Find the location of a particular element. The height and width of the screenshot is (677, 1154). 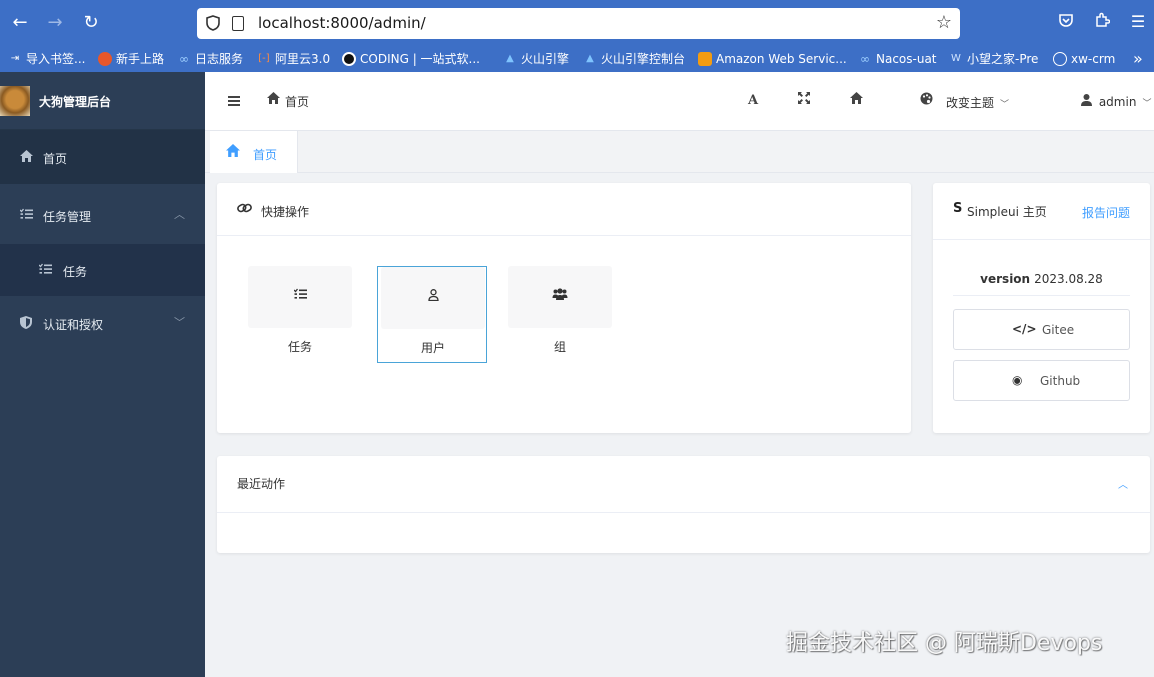

tab-home: 首页 is located at coordinates (254, 152).